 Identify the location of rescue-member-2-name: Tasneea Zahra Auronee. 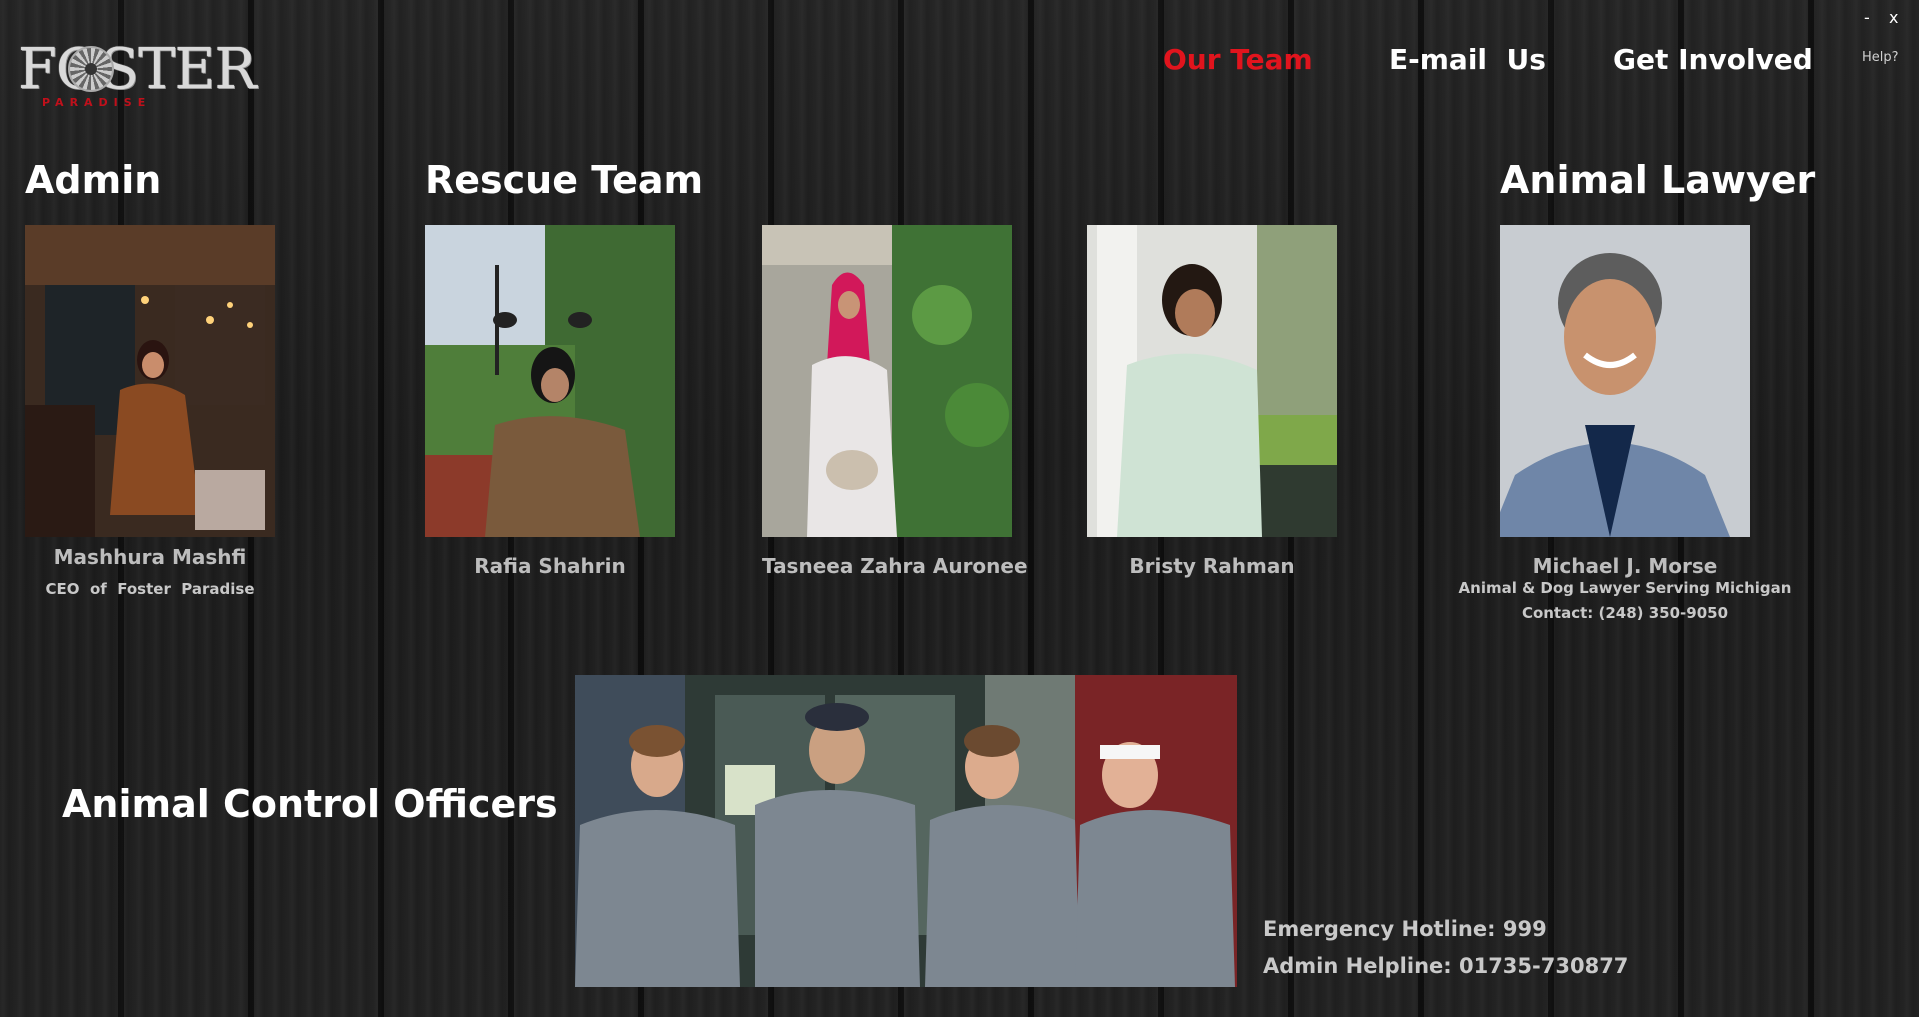
(895, 566).